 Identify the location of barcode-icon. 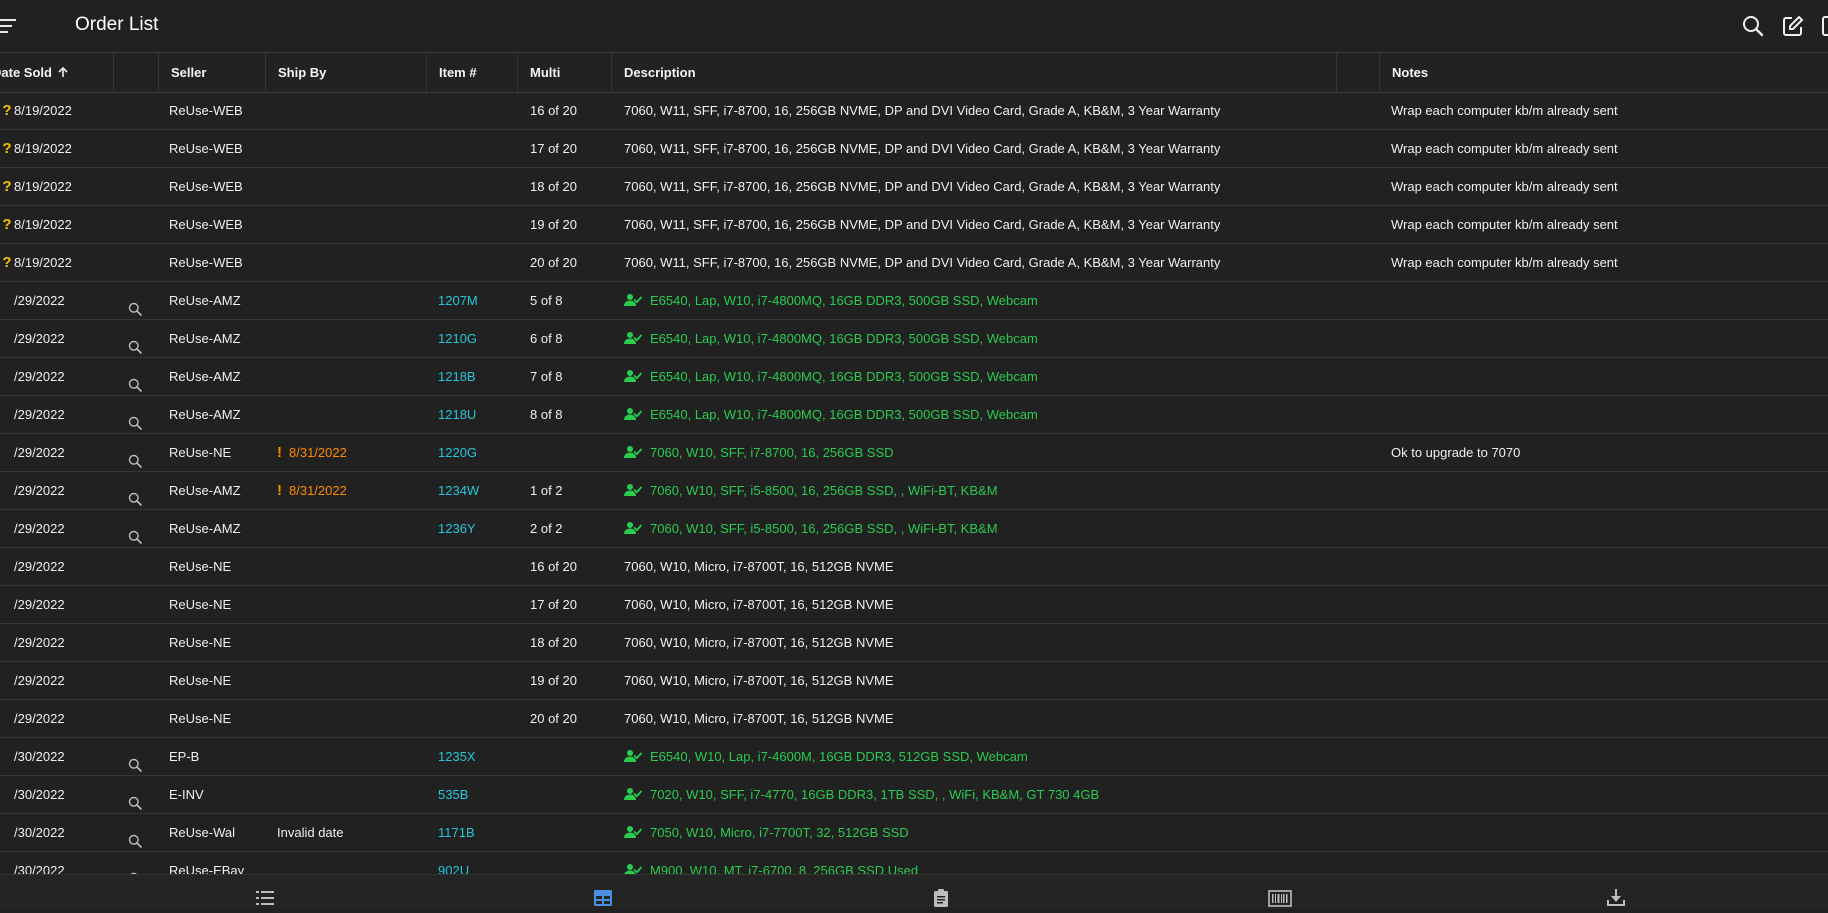
(1280, 898).